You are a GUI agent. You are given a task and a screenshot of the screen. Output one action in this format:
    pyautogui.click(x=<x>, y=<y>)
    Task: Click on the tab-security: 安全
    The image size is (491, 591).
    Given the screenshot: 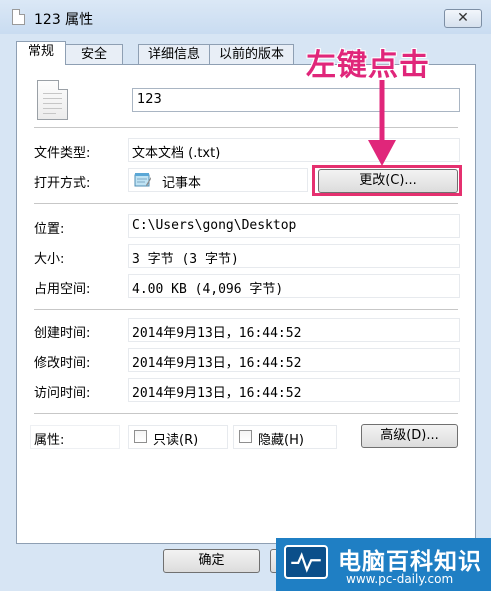 What is the action you would take?
    pyautogui.click(x=94, y=54)
    